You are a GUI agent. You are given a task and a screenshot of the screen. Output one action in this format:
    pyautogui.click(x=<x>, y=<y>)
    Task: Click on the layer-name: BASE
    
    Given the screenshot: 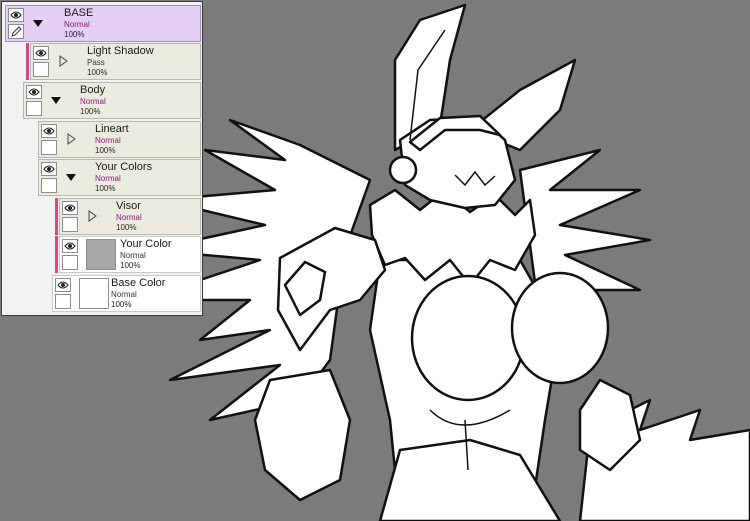 What is the action you would take?
    pyautogui.click(x=79, y=13)
    